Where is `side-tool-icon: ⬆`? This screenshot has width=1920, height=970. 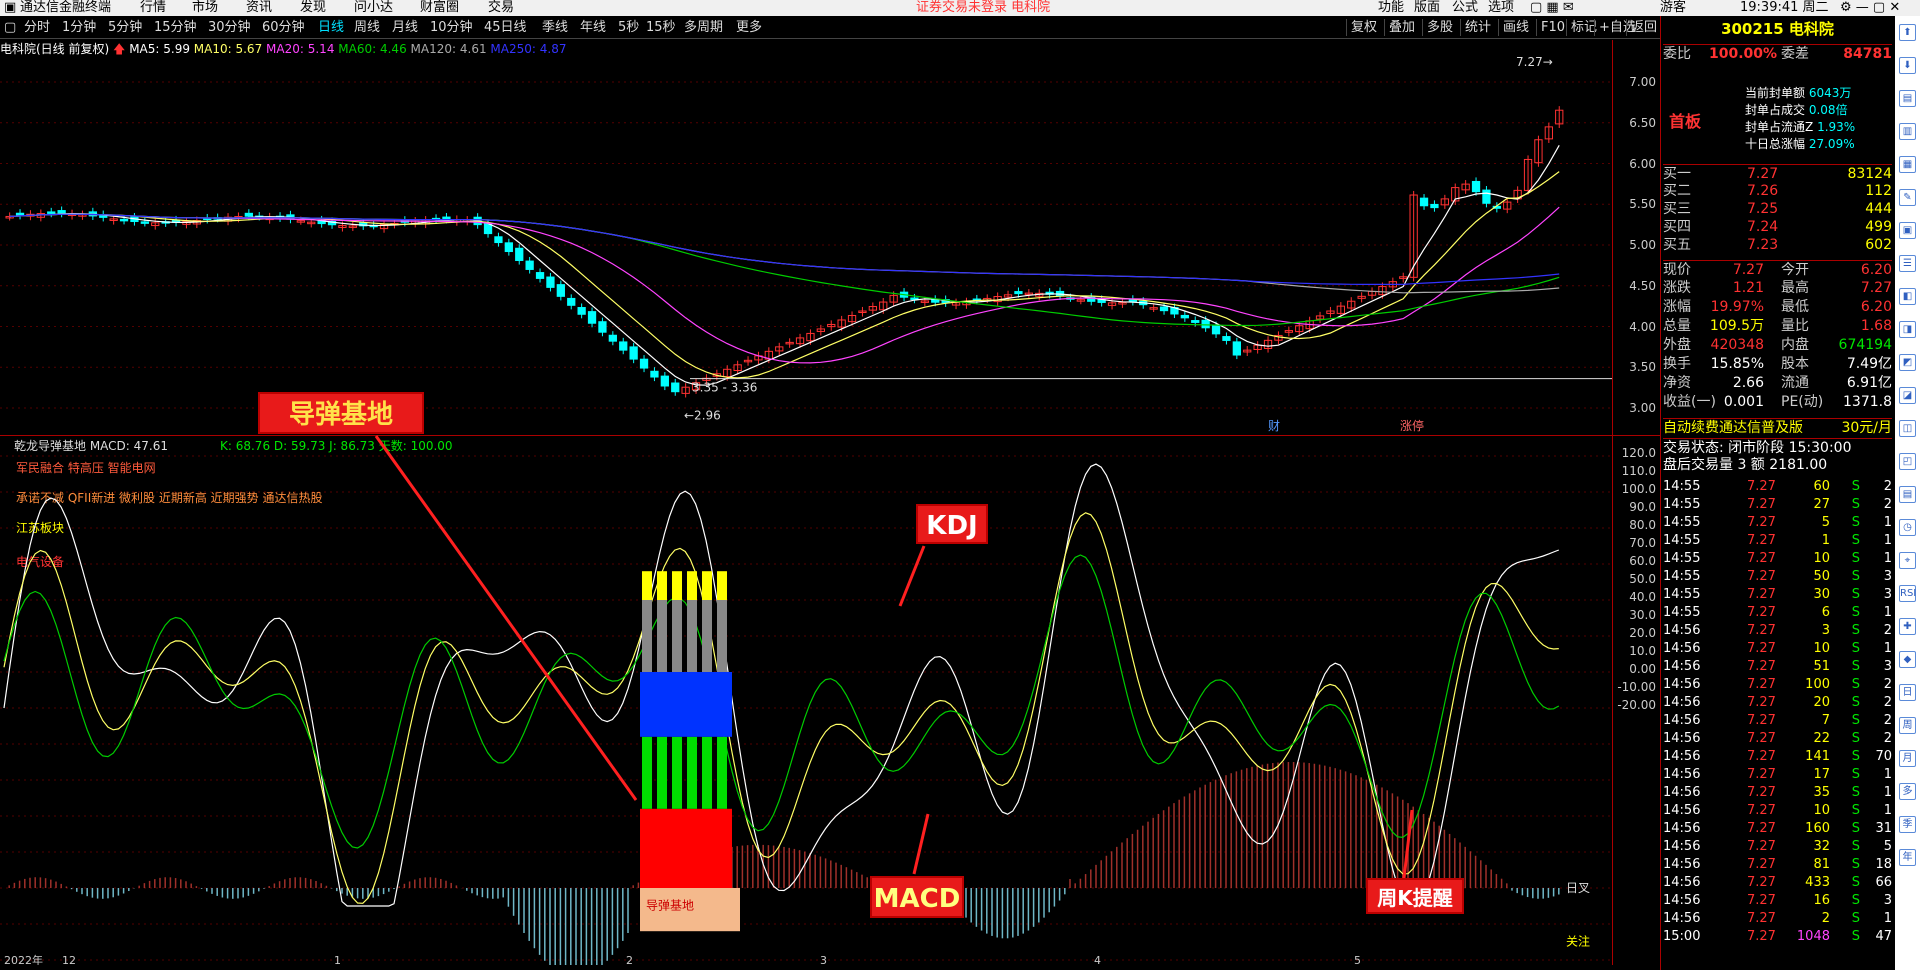 side-tool-icon: ⬆ is located at coordinates (1907, 32).